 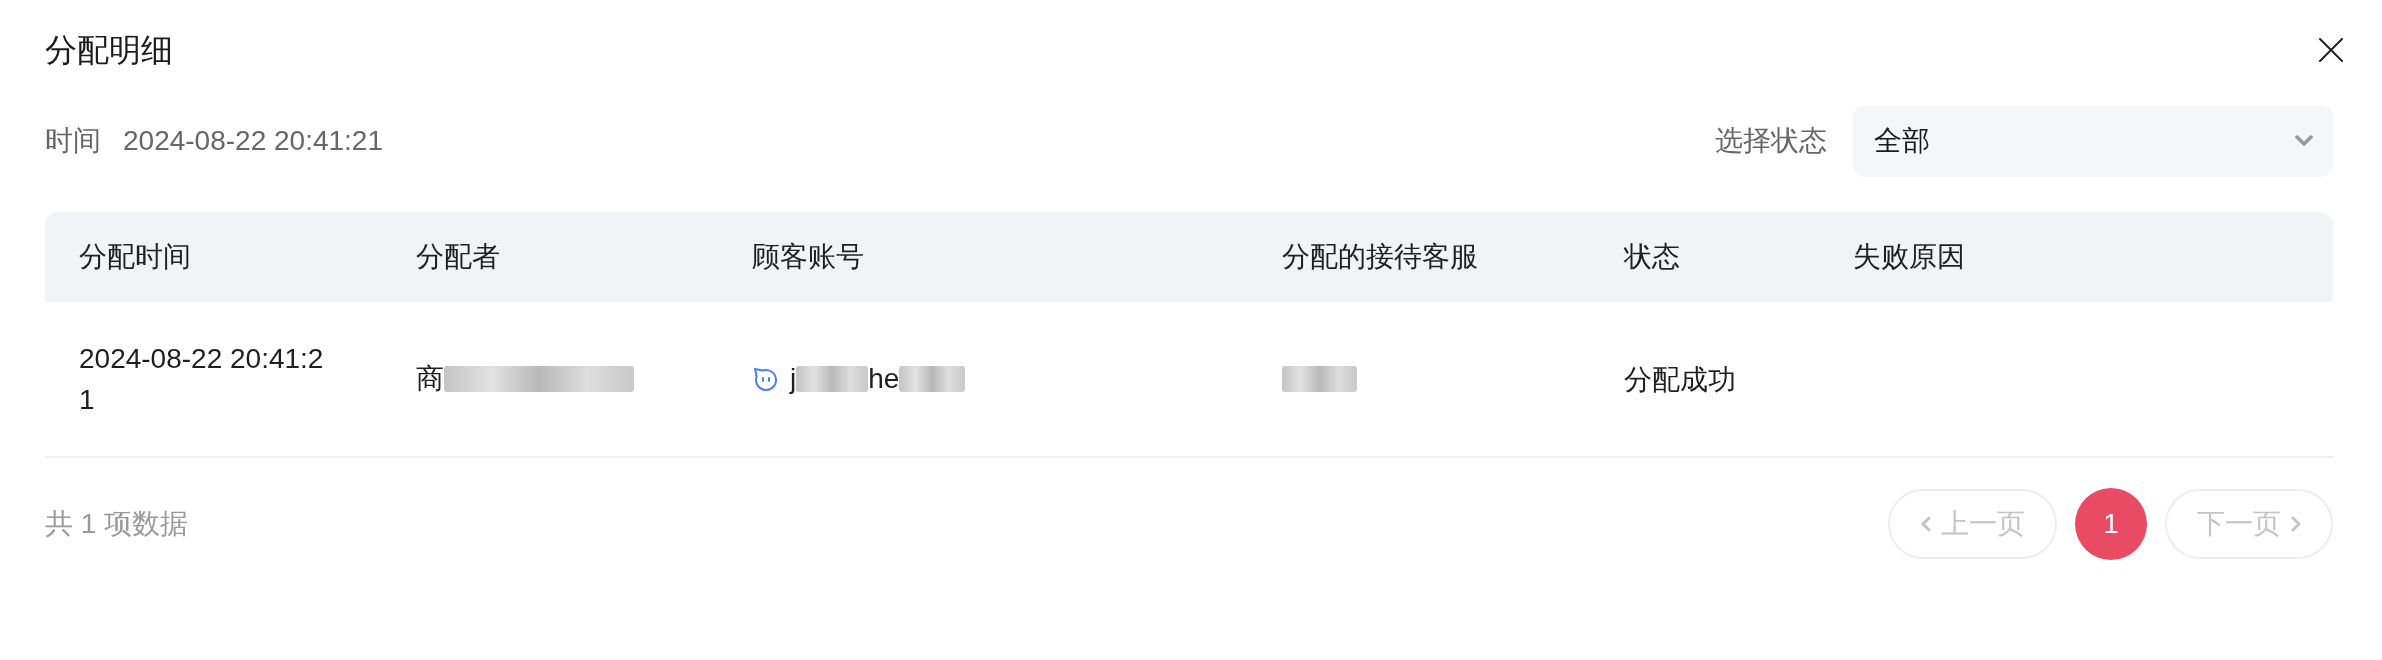 I want to click on column-header: 顾客账号, so click(x=808, y=256).